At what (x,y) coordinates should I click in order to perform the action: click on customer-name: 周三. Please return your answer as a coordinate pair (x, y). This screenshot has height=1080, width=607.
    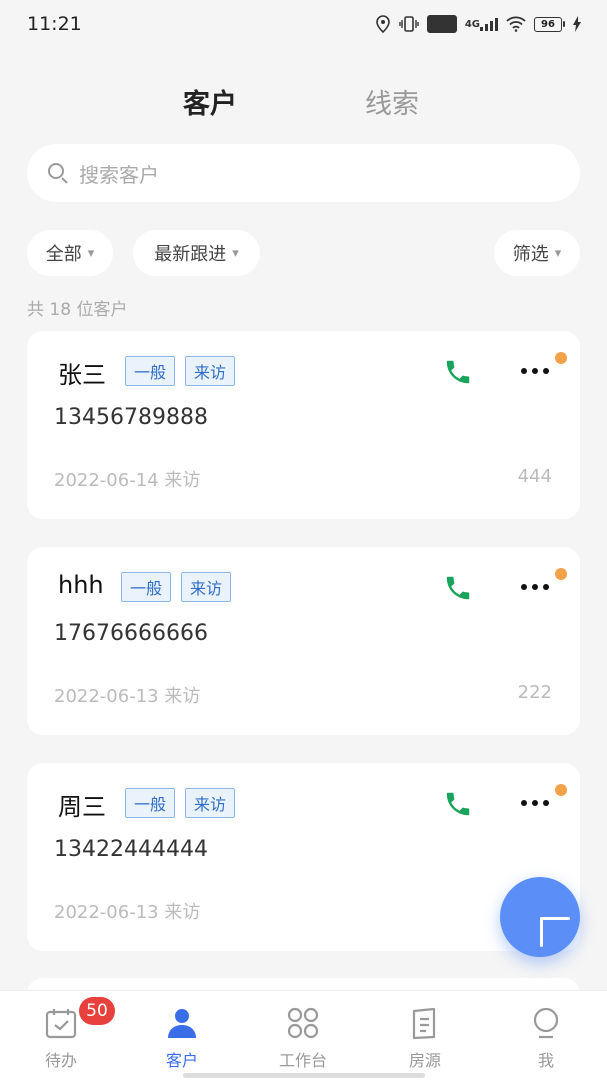
    Looking at the image, I should click on (82, 807).